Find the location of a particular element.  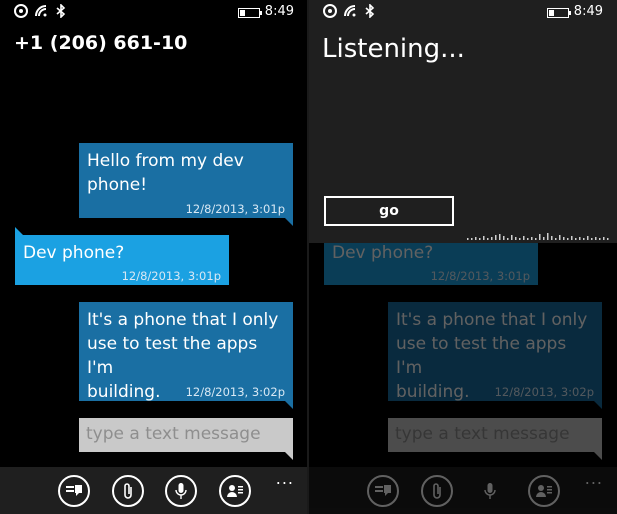

audio-waveform is located at coordinates (538, 236).